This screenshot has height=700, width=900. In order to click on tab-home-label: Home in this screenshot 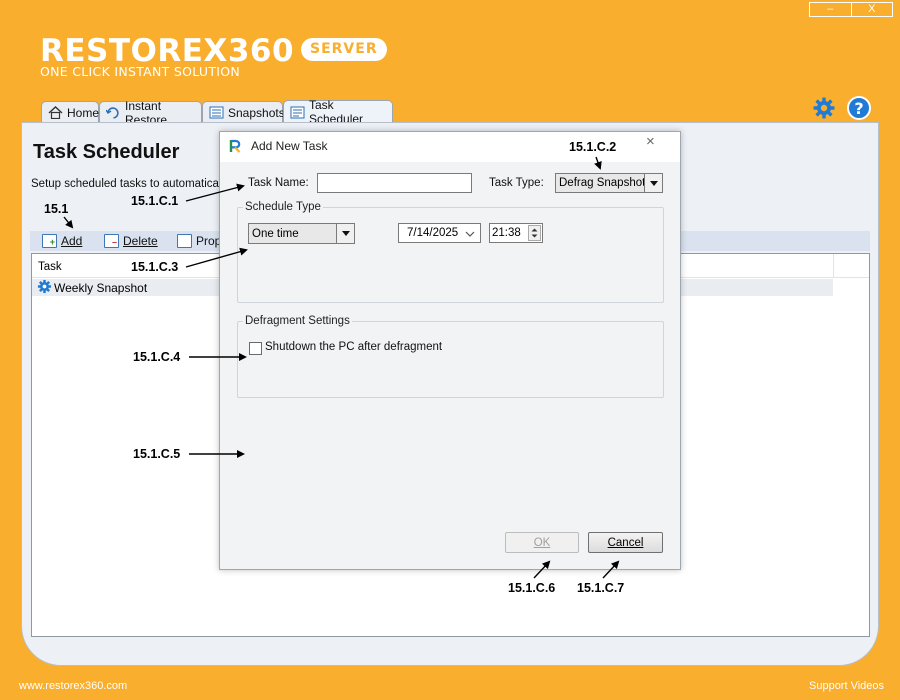, I will do `click(83, 112)`.